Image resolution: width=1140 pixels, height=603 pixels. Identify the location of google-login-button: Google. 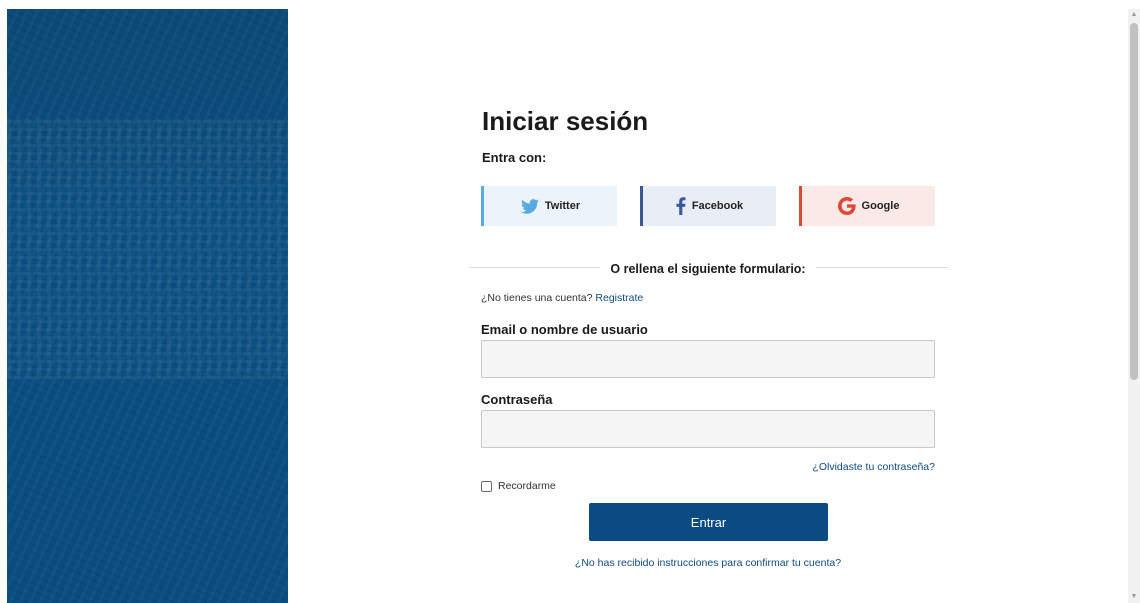
(867, 206).